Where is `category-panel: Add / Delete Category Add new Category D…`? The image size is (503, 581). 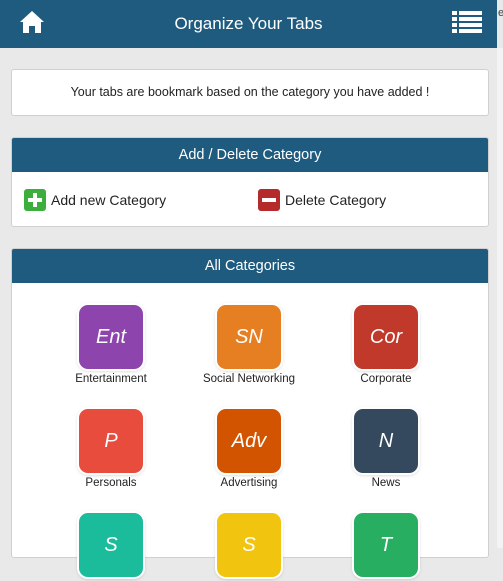 category-panel: Add / Delete Category Add new Category D… is located at coordinates (250, 182).